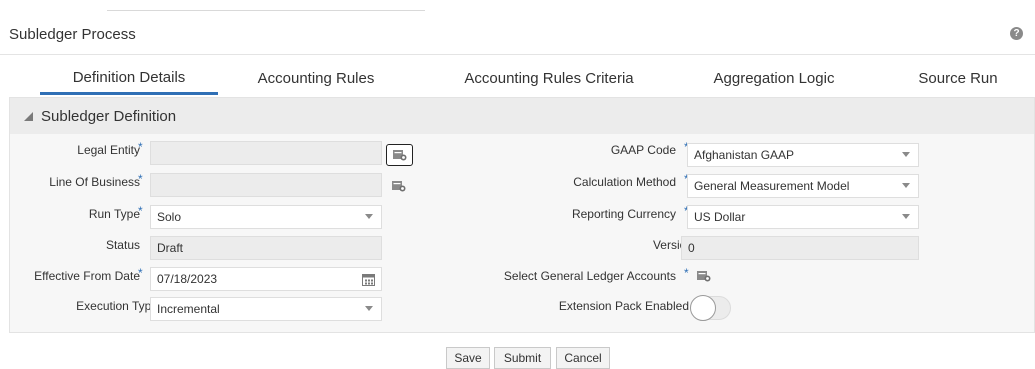  Describe the element at coordinates (266, 153) in the screenshot. I see `legal-entity-field` at that location.